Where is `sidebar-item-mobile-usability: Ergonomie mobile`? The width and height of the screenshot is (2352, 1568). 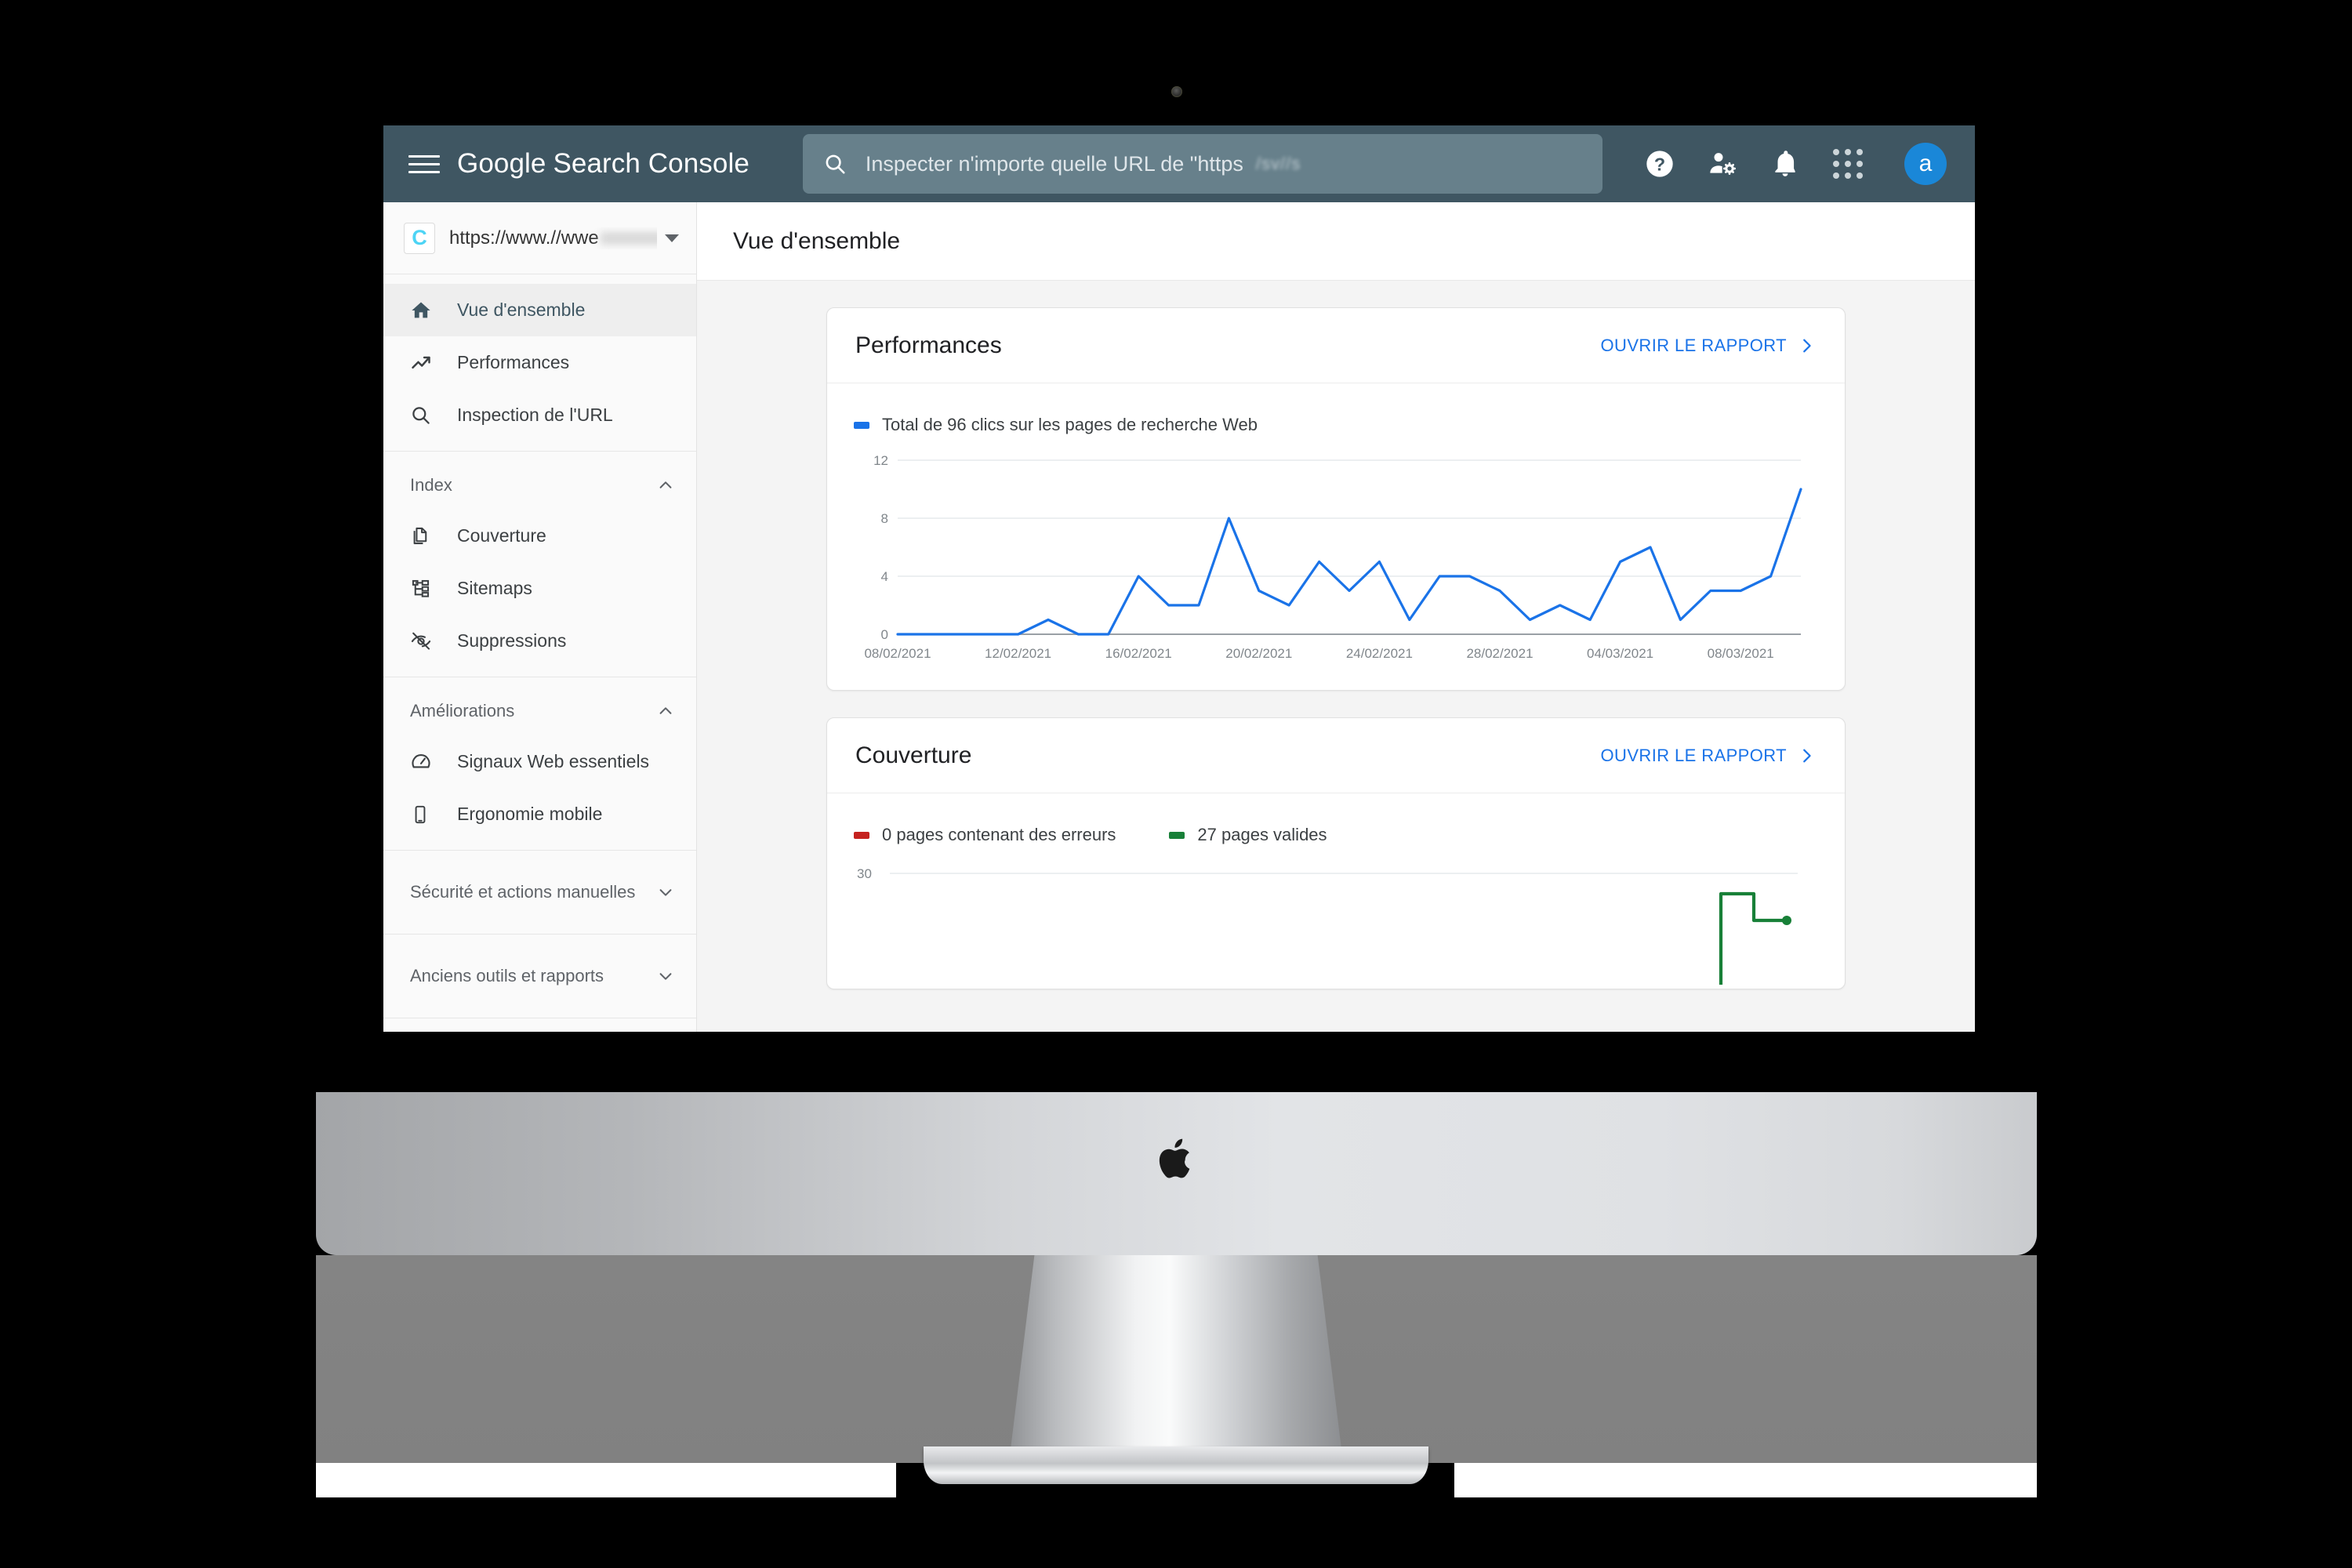
sidebar-item-mobile-usability: Ergonomie mobile is located at coordinates (539, 814).